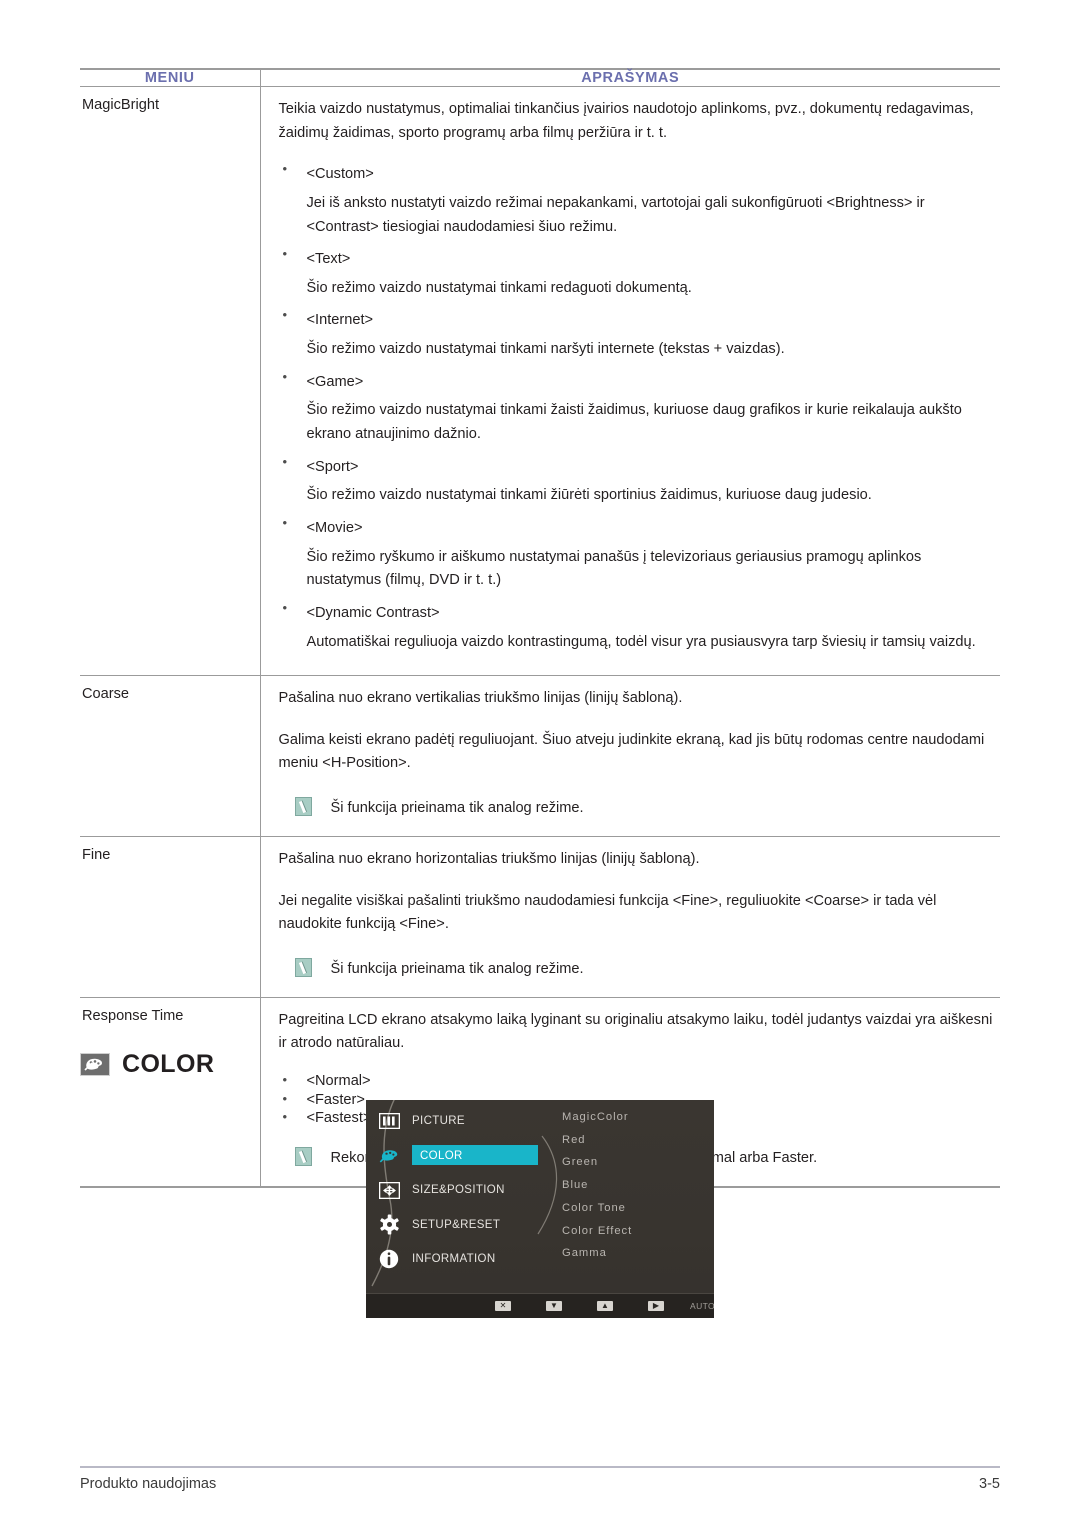 The height and width of the screenshot is (1527, 1080). I want to click on down-button: ▼, so click(554, 1306).